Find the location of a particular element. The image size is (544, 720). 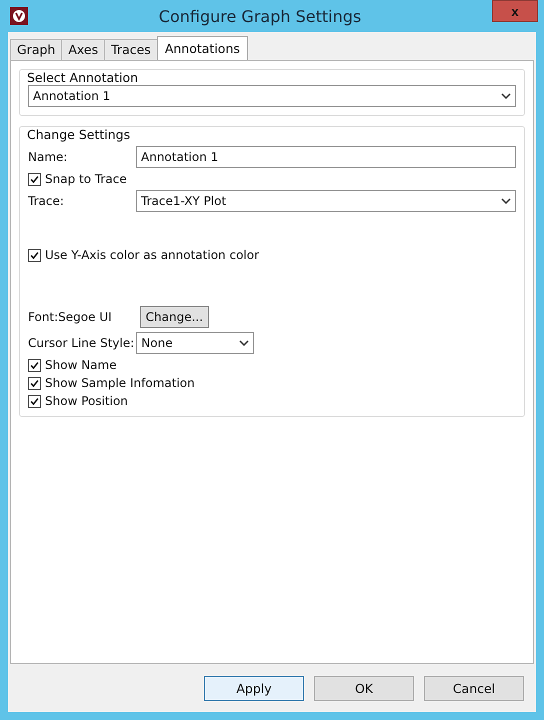

dropdown-value: None is located at coordinates (157, 343).